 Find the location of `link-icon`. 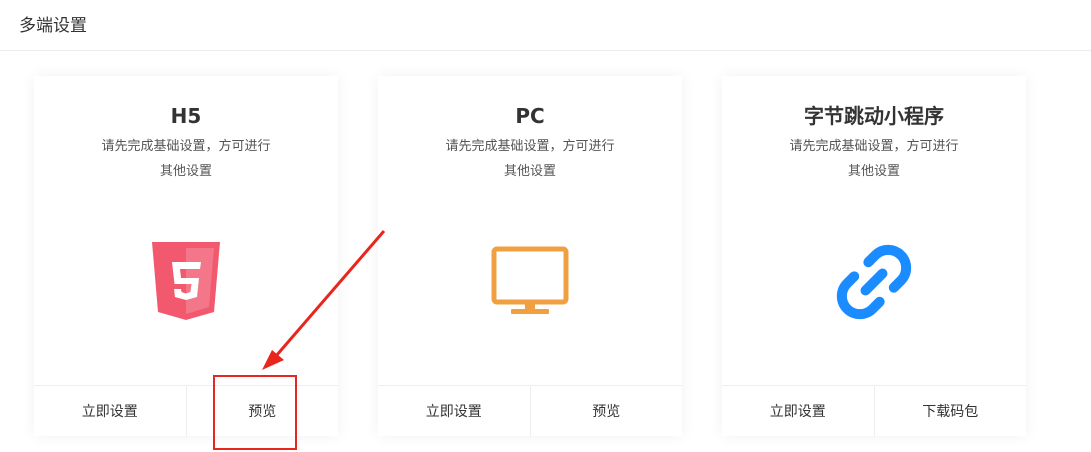

link-icon is located at coordinates (874, 284).